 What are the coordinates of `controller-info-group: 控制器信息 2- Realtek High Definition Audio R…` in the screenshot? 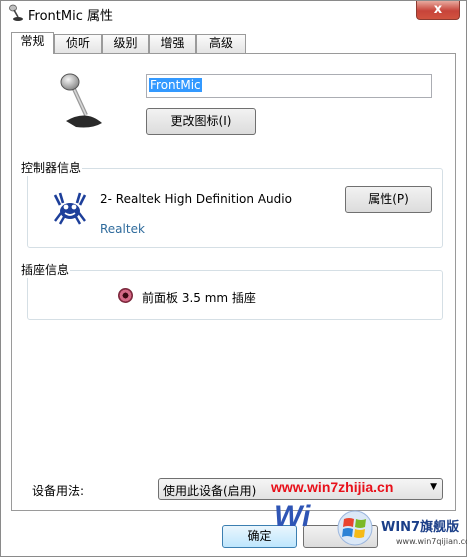 It's located at (231, 203).